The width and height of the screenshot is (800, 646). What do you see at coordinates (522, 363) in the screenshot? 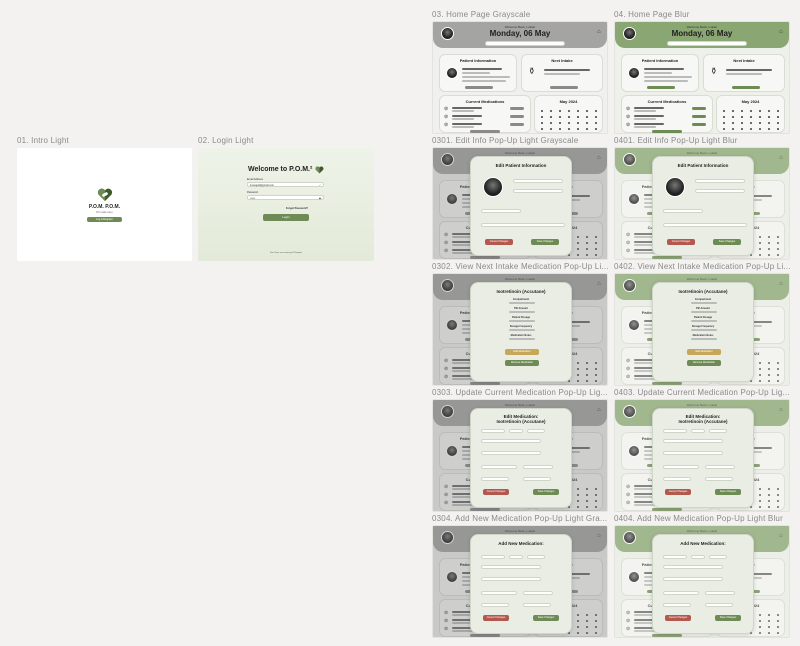
I see `remove-medication-button: Remove Medication` at bounding box center [522, 363].